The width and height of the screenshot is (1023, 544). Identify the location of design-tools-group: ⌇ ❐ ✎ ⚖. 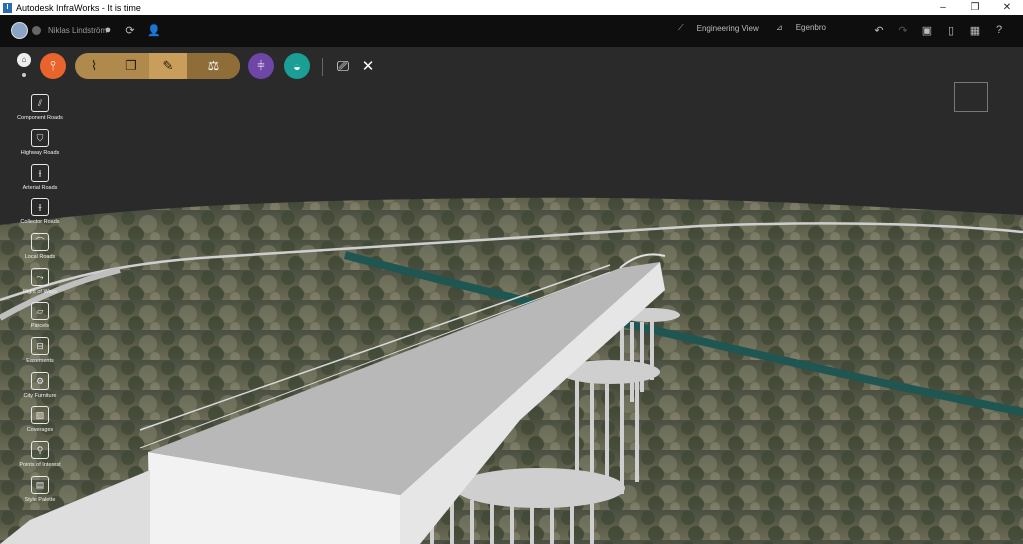
(157, 66).